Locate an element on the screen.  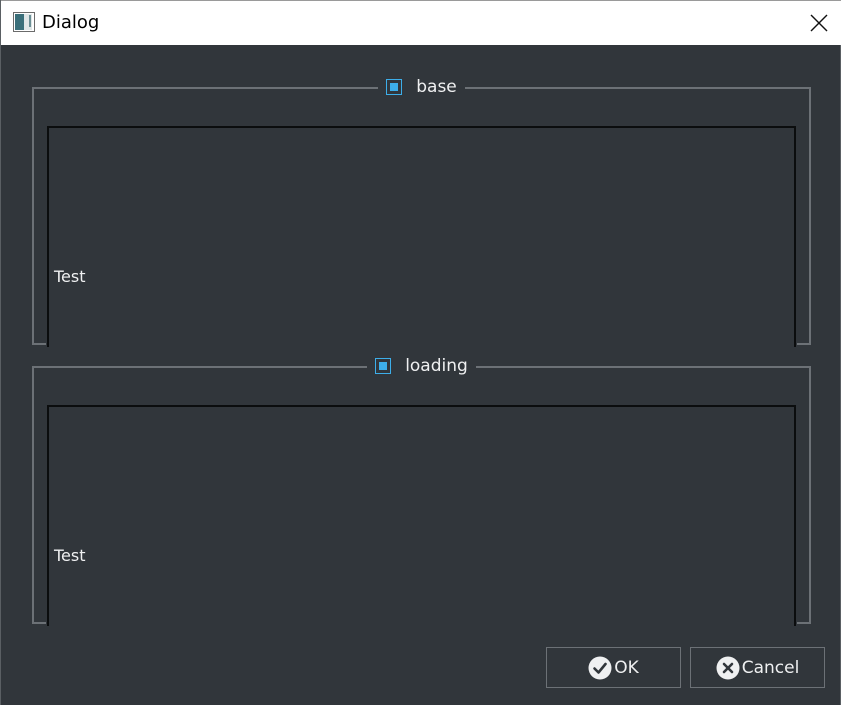
group-header: loading is located at coordinates (421, 366).